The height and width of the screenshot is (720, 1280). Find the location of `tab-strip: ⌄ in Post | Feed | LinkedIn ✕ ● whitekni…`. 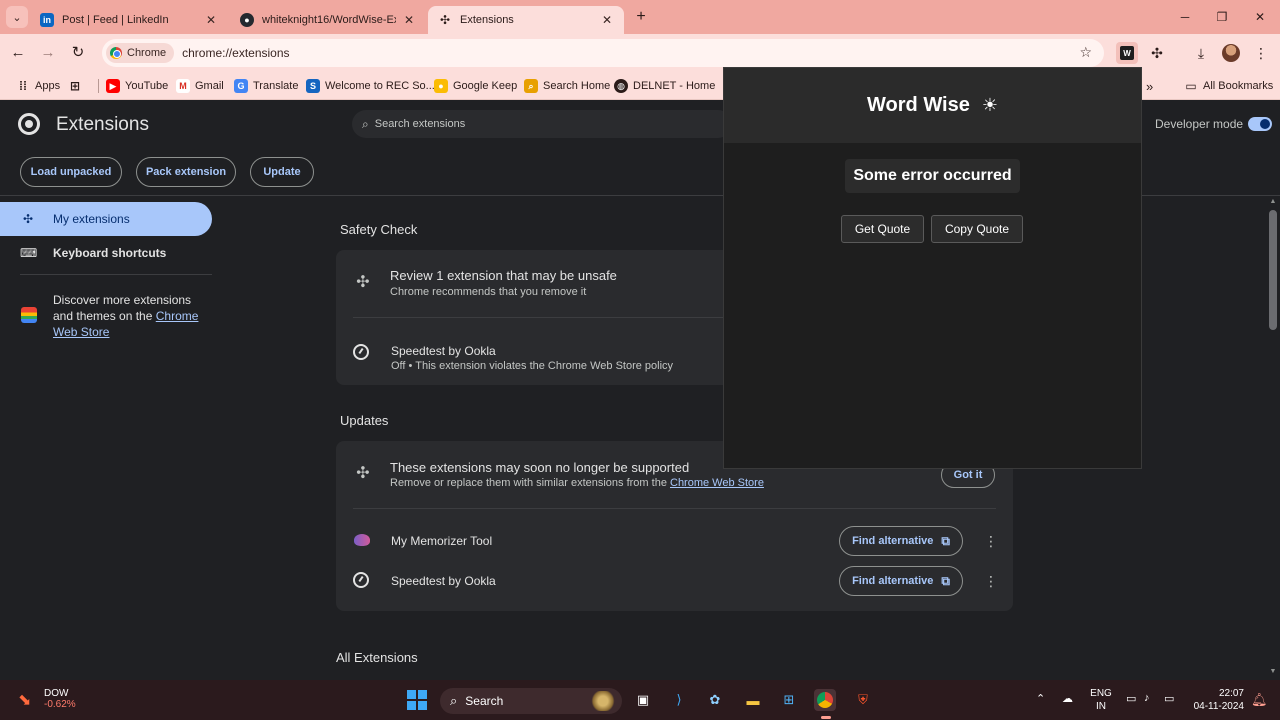

tab-strip: ⌄ in Post | Feed | LinkedIn ✕ ● whitekni… is located at coordinates (640, 17).